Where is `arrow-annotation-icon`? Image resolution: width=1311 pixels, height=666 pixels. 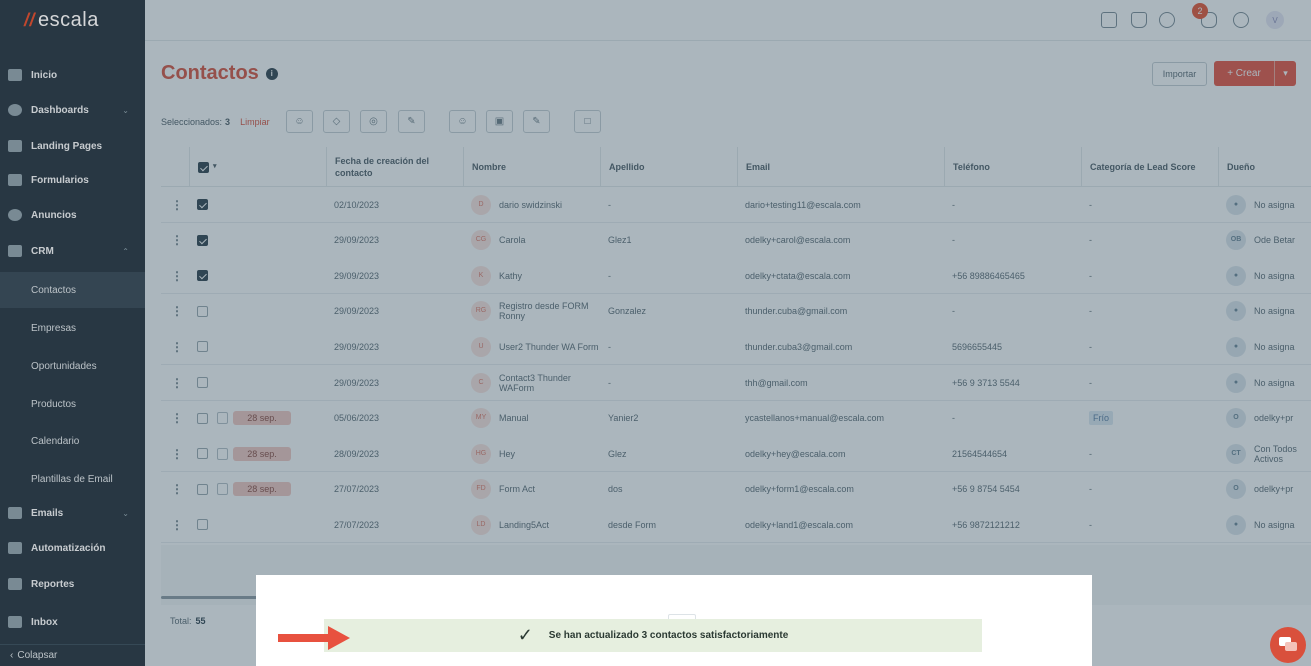 arrow-annotation-icon is located at coordinates (314, 638).